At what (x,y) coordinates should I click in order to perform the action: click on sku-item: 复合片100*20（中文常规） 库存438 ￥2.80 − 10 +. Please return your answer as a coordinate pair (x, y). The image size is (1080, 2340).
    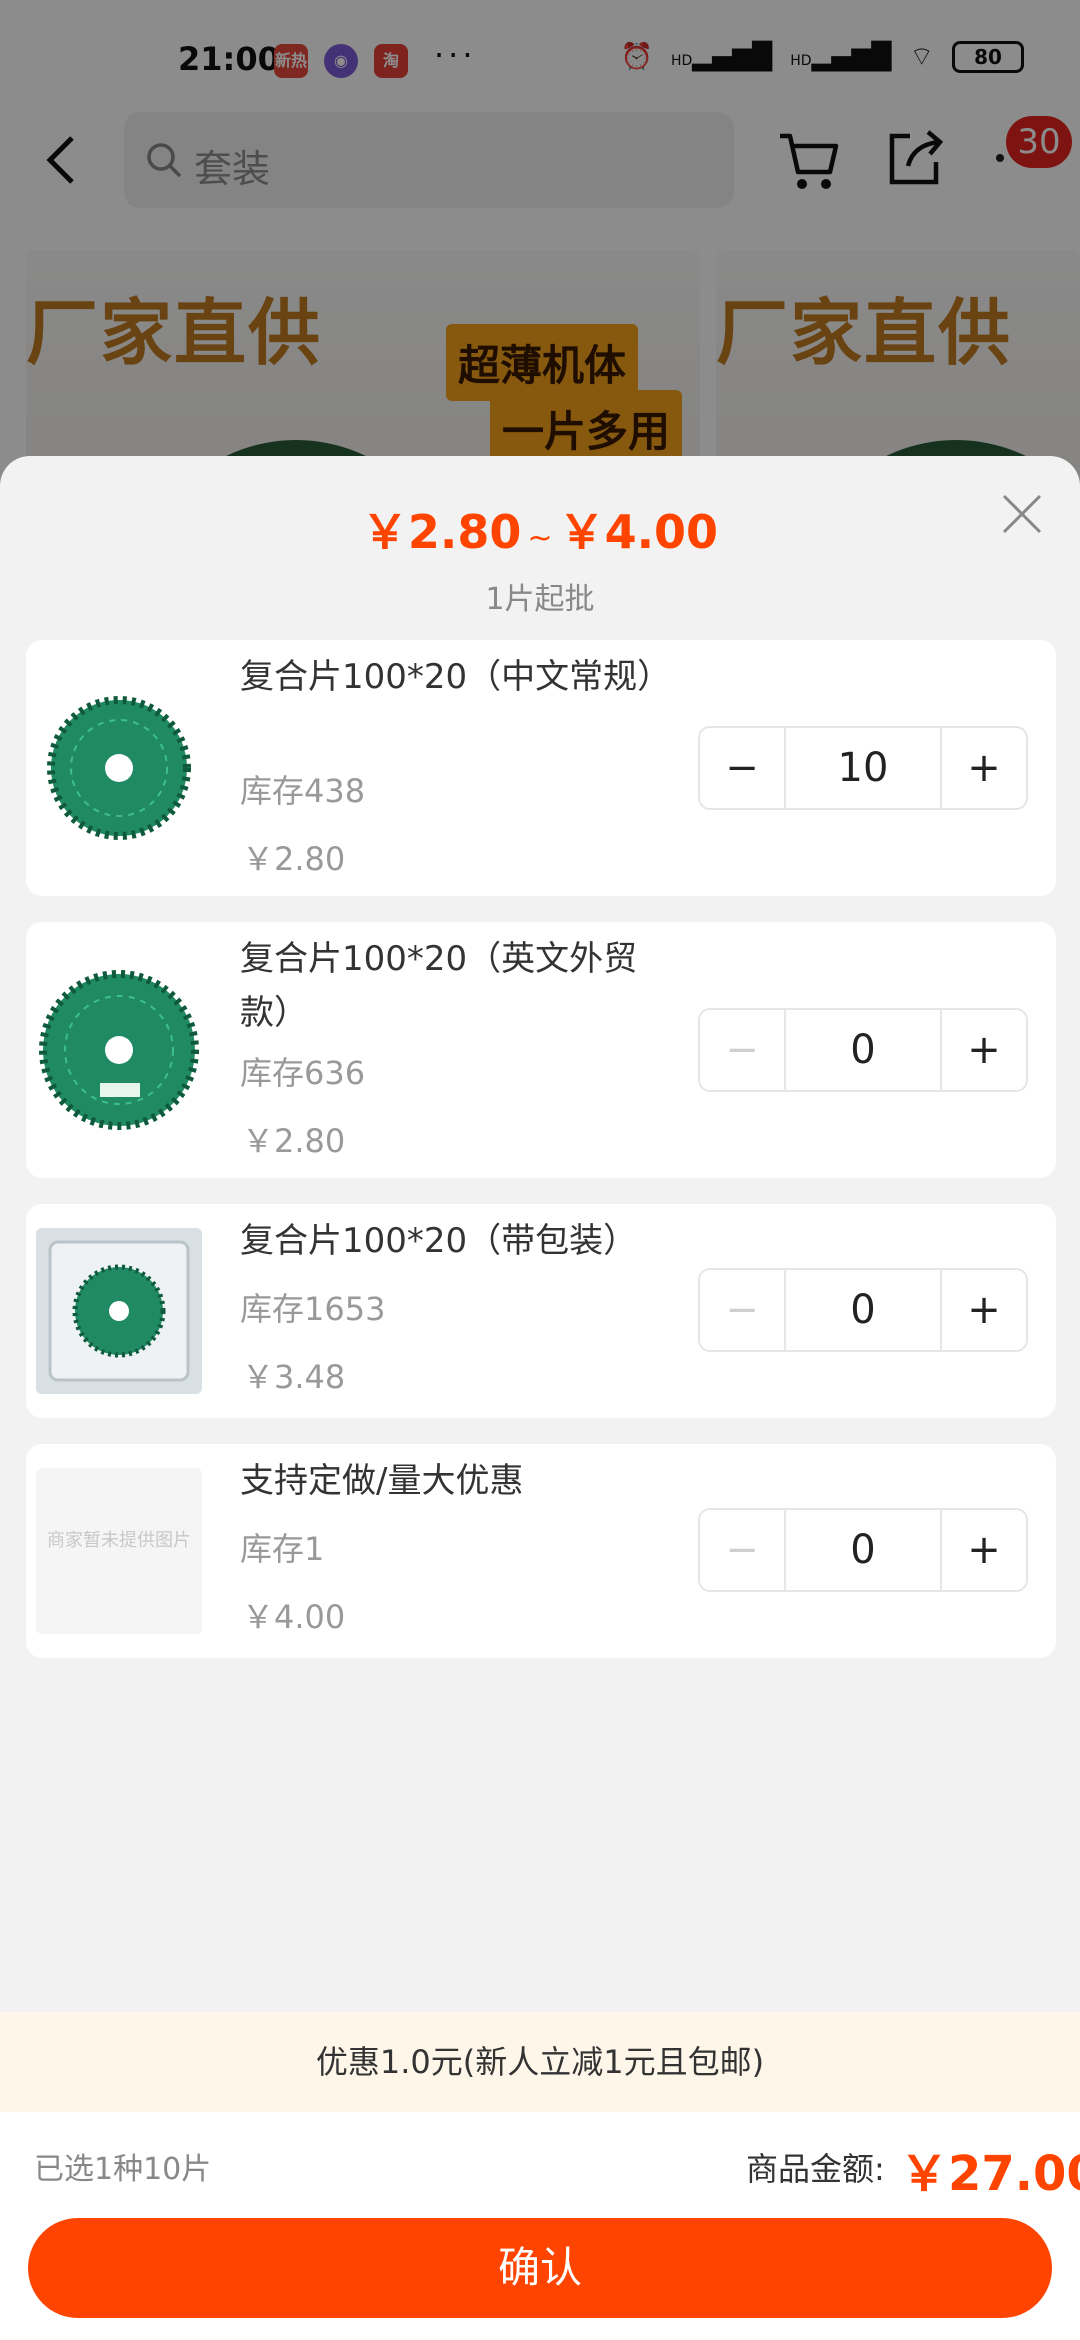
    Looking at the image, I should click on (541, 768).